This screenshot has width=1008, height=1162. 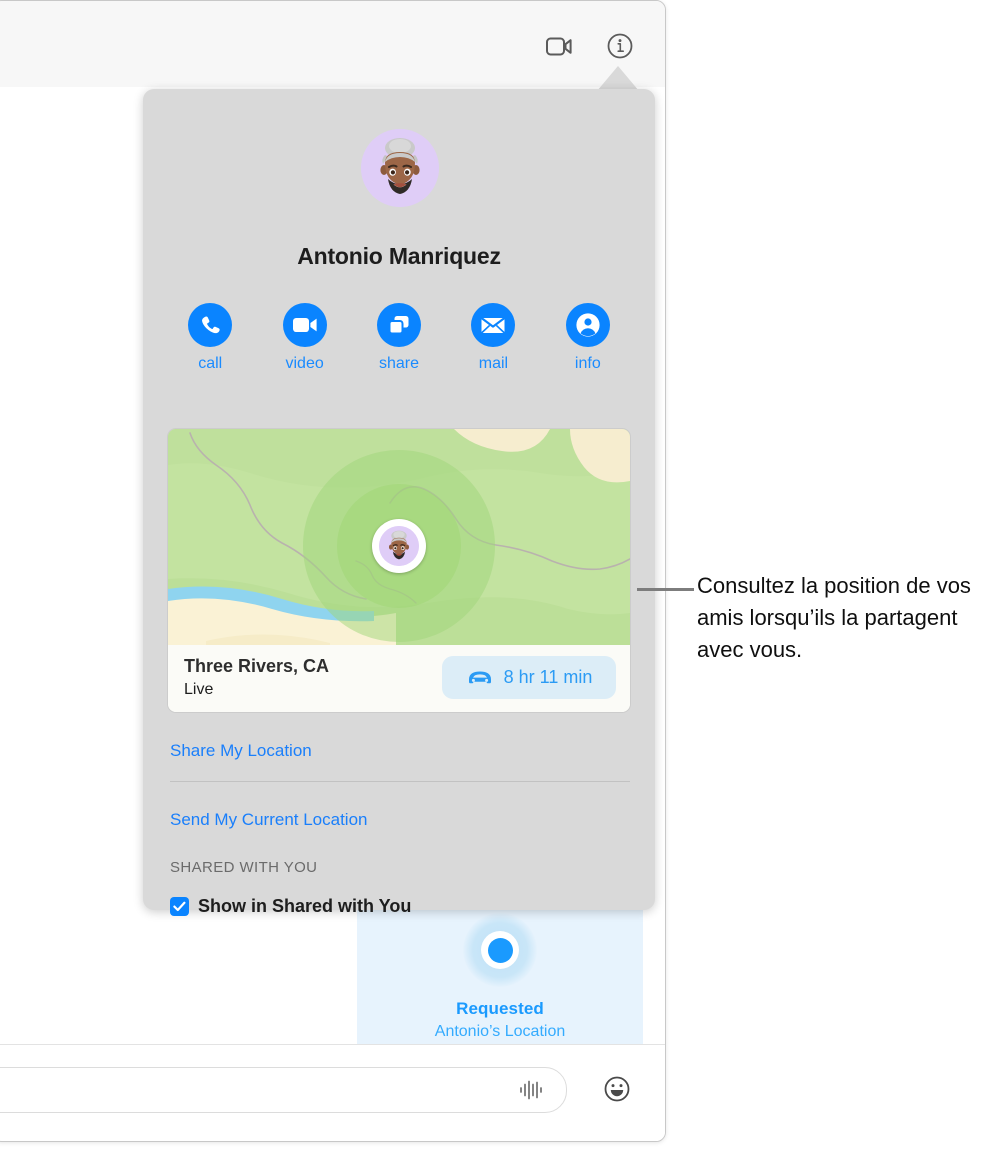 What do you see at coordinates (548, 677) in the screenshot?
I see `eta-label: 8 hr 11 min` at bounding box center [548, 677].